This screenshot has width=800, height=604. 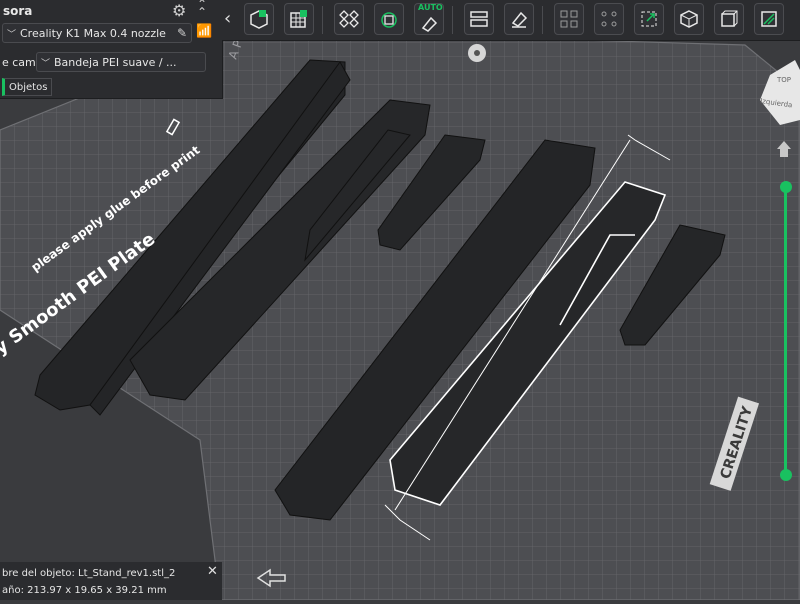 I want to click on settings-gear-icon: ⚙, so click(x=179, y=10).